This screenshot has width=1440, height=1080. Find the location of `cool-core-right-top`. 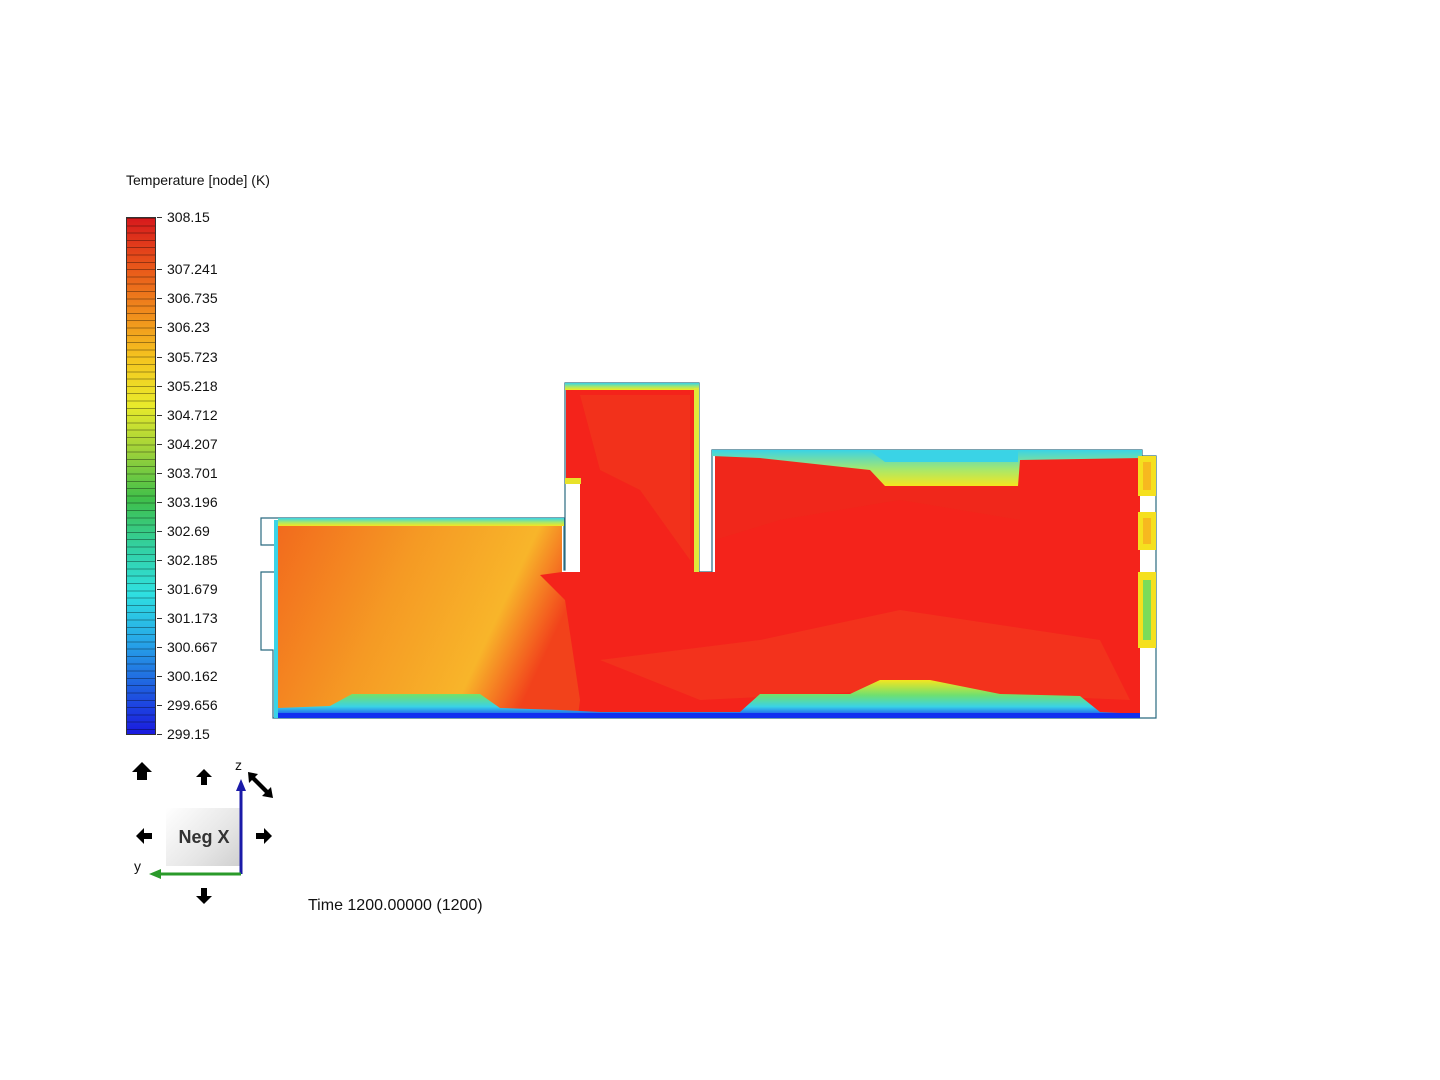

cool-core-right-top is located at coordinates (944, 456).